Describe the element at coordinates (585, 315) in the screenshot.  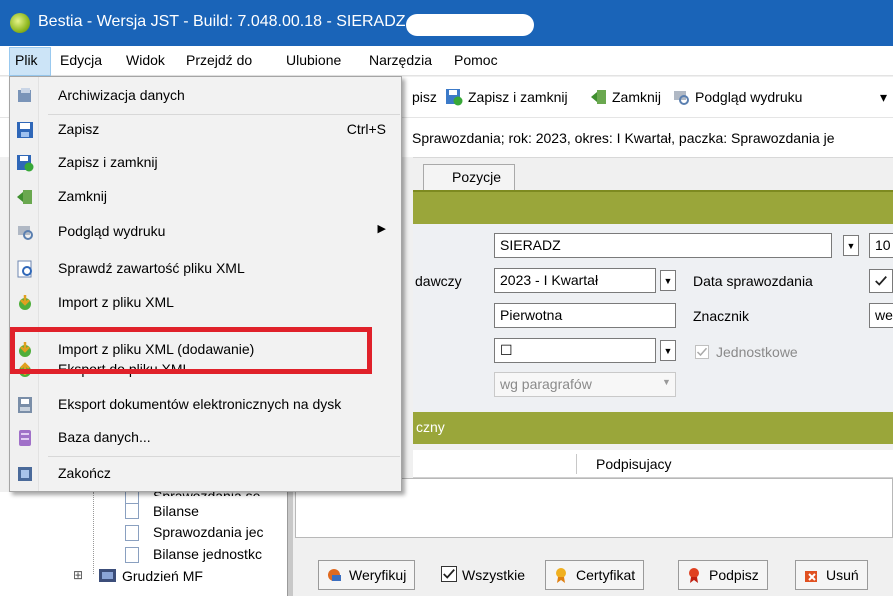
I see `rodzaj-field: Pierwotna` at that location.